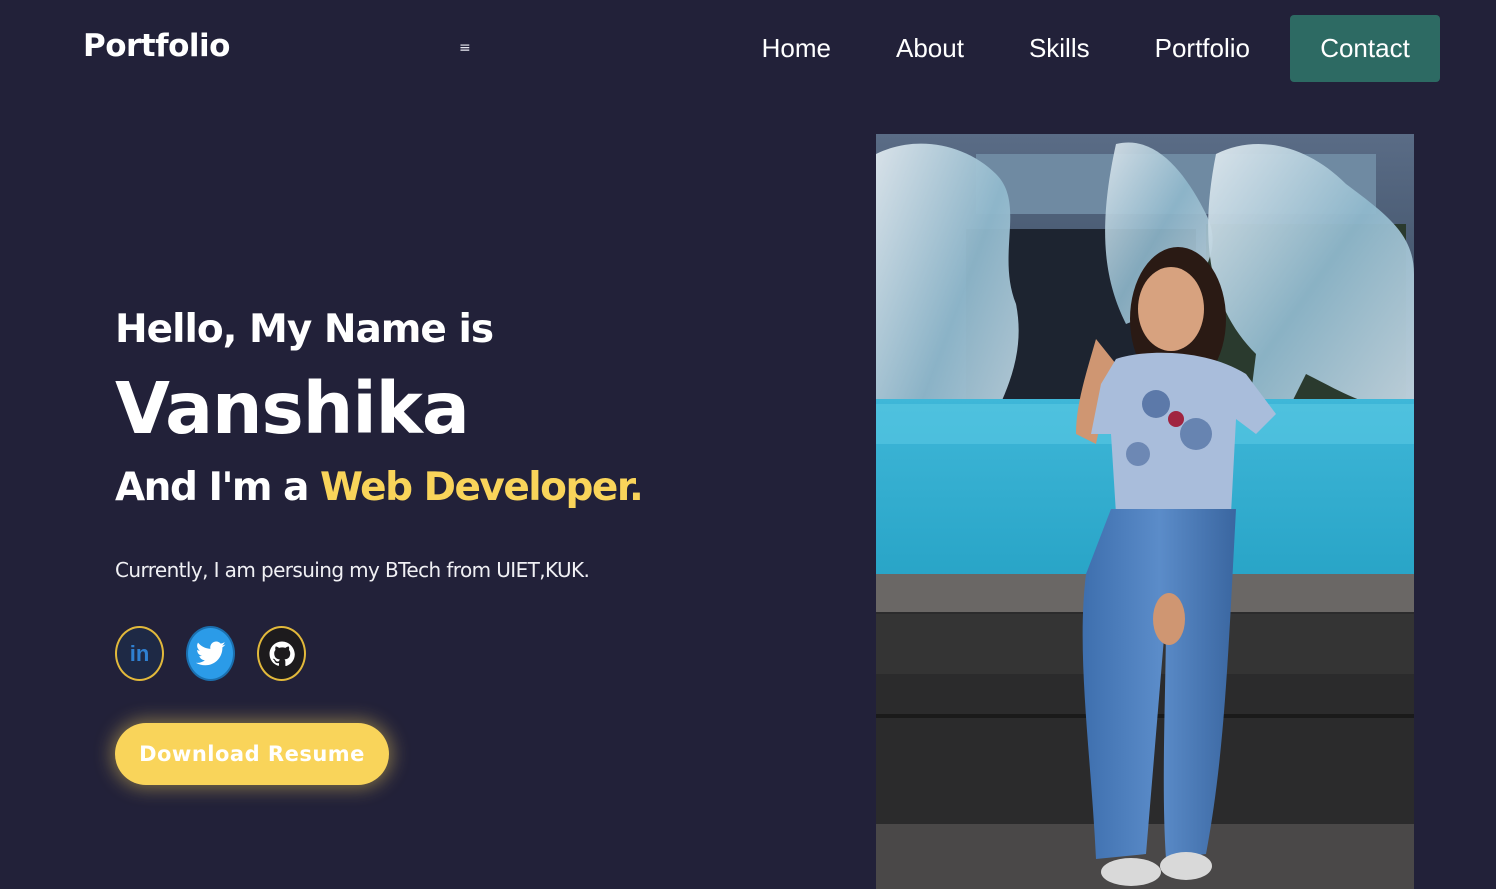 The height and width of the screenshot is (889, 1496). I want to click on hero-greeting: Hello, My Name is, so click(304, 329).